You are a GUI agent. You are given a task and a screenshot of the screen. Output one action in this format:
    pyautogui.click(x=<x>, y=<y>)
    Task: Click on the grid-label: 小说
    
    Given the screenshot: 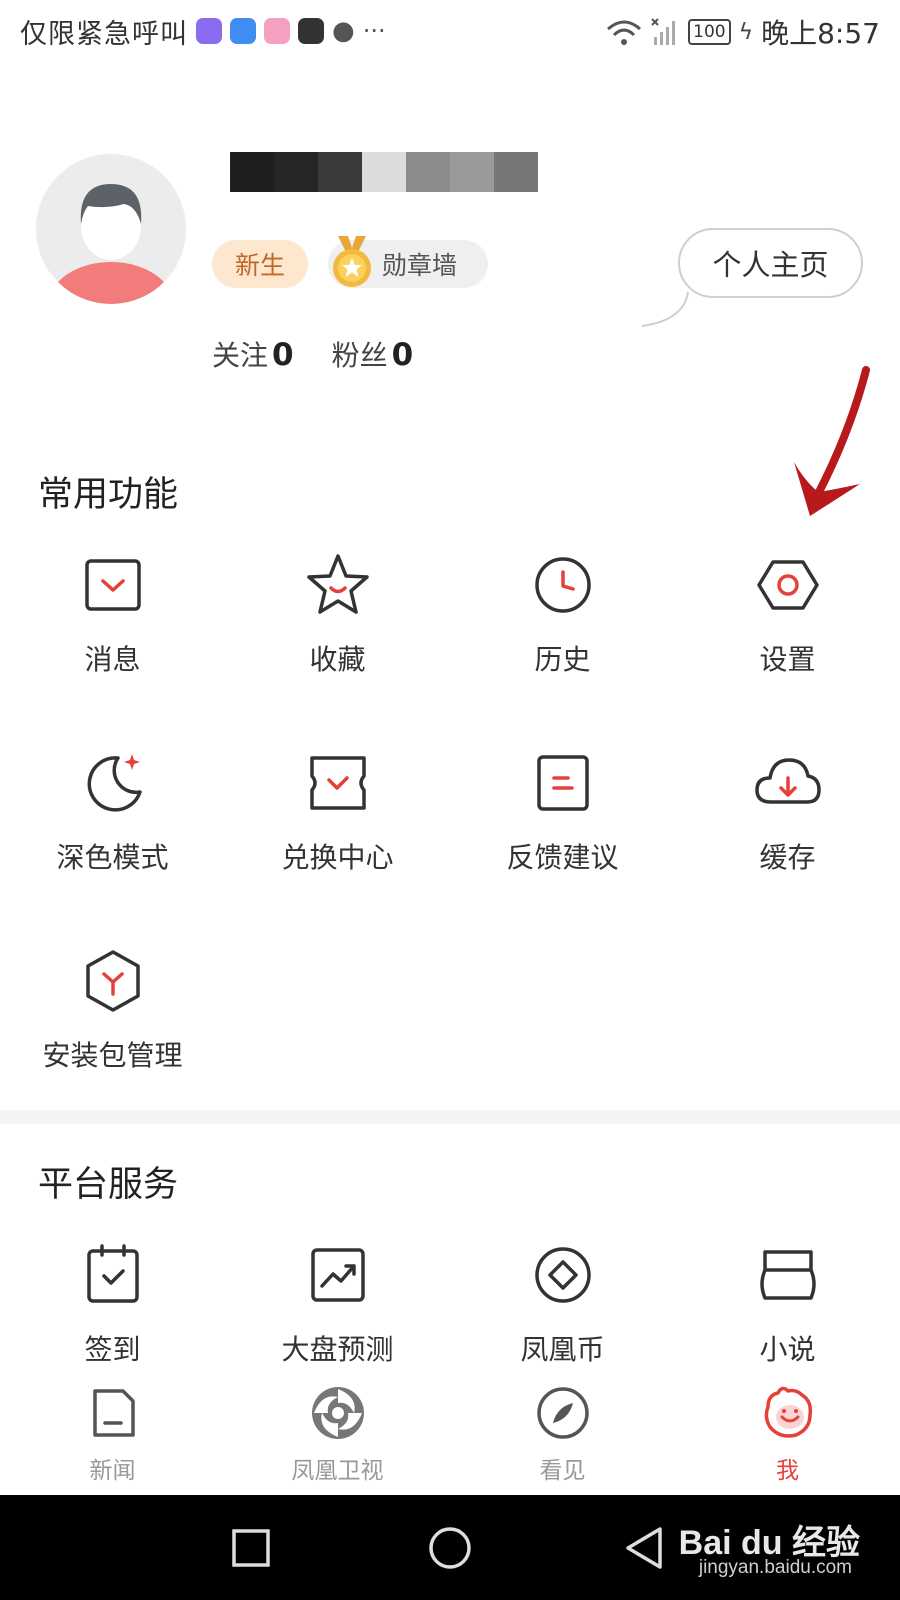 What is the action you would take?
    pyautogui.click(x=787, y=1349)
    